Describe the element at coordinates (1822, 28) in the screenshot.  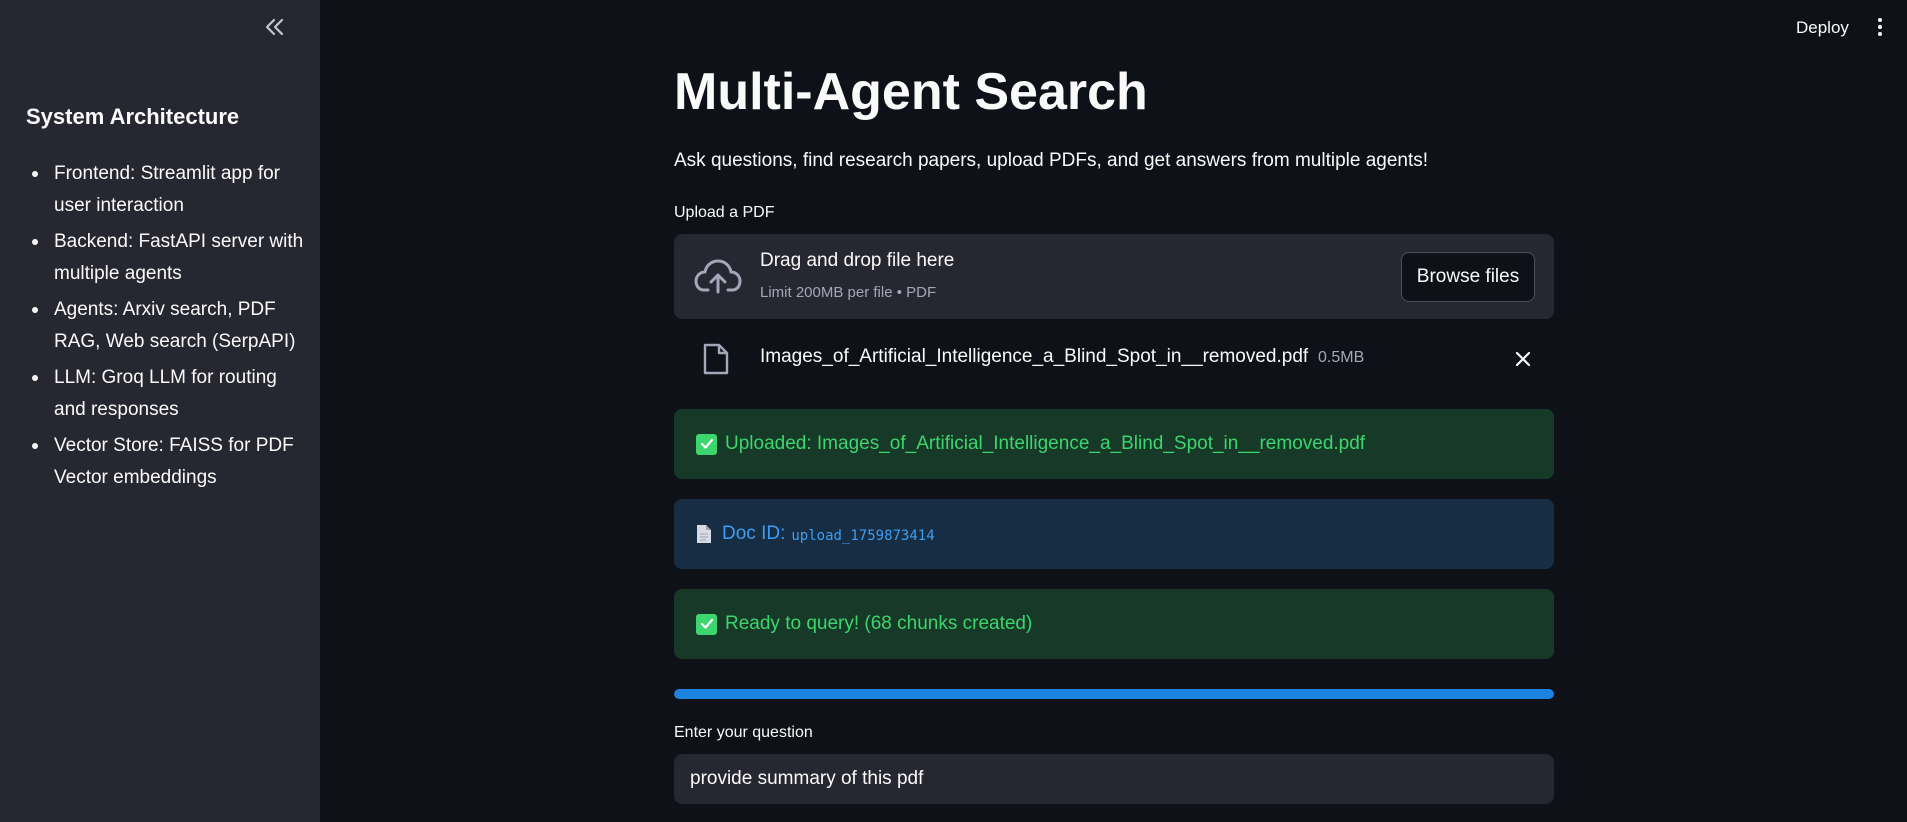
I see `deploy-button: Deploy` at that location.